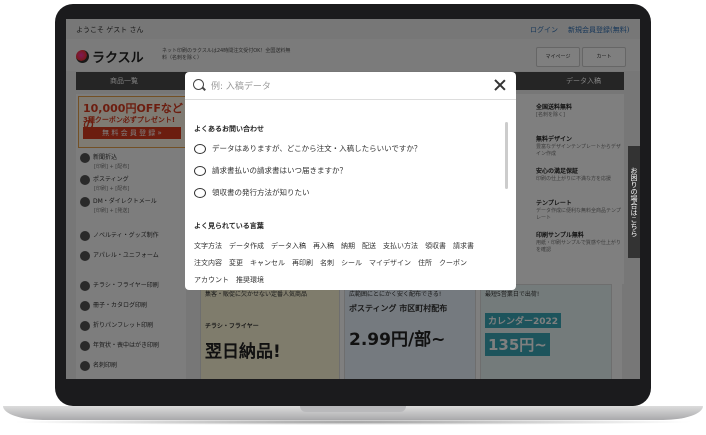  What do you see at coordinates (351, 263) in the screenshot?
I see `keyword-link: シール` at bounding box center [351, 263].